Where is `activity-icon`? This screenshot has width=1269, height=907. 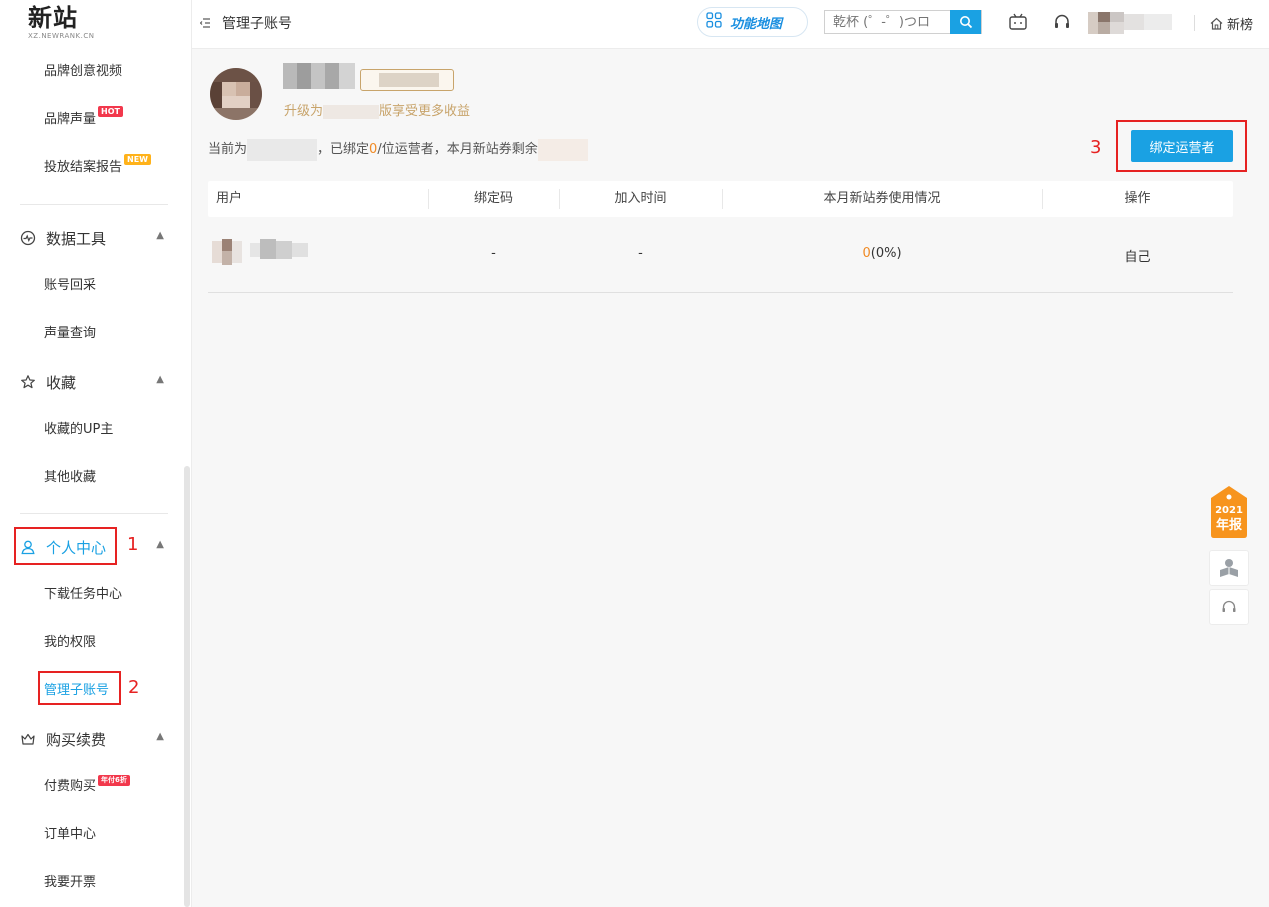 activity-icon is located at coordinates (28, 238).